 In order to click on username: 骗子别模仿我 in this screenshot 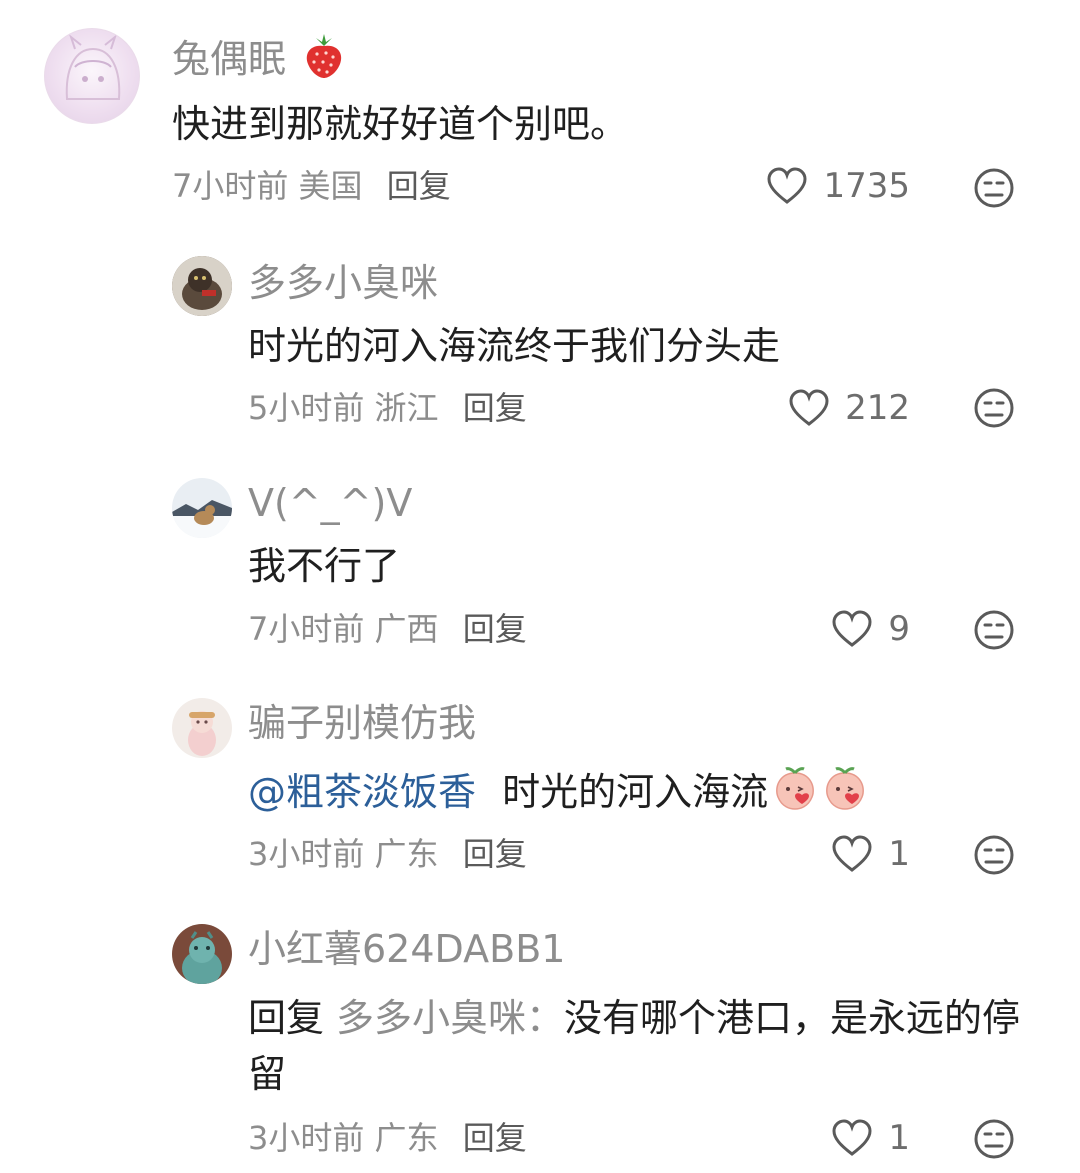, I will do `click(362, 723)`.